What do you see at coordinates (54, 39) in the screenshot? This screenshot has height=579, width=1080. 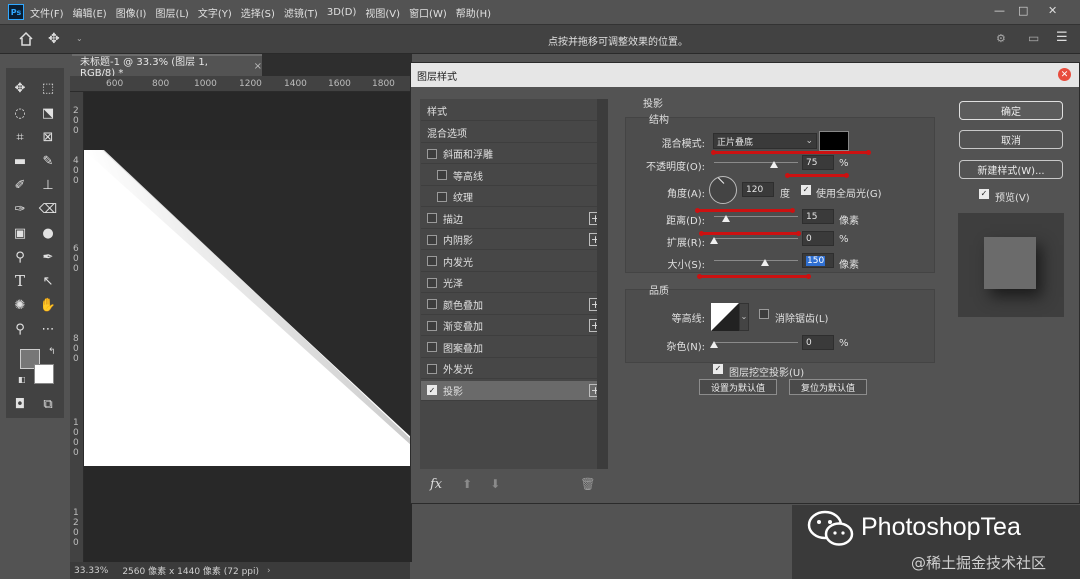 I see `move-icon: ✥` at bounding box center [54, 39].